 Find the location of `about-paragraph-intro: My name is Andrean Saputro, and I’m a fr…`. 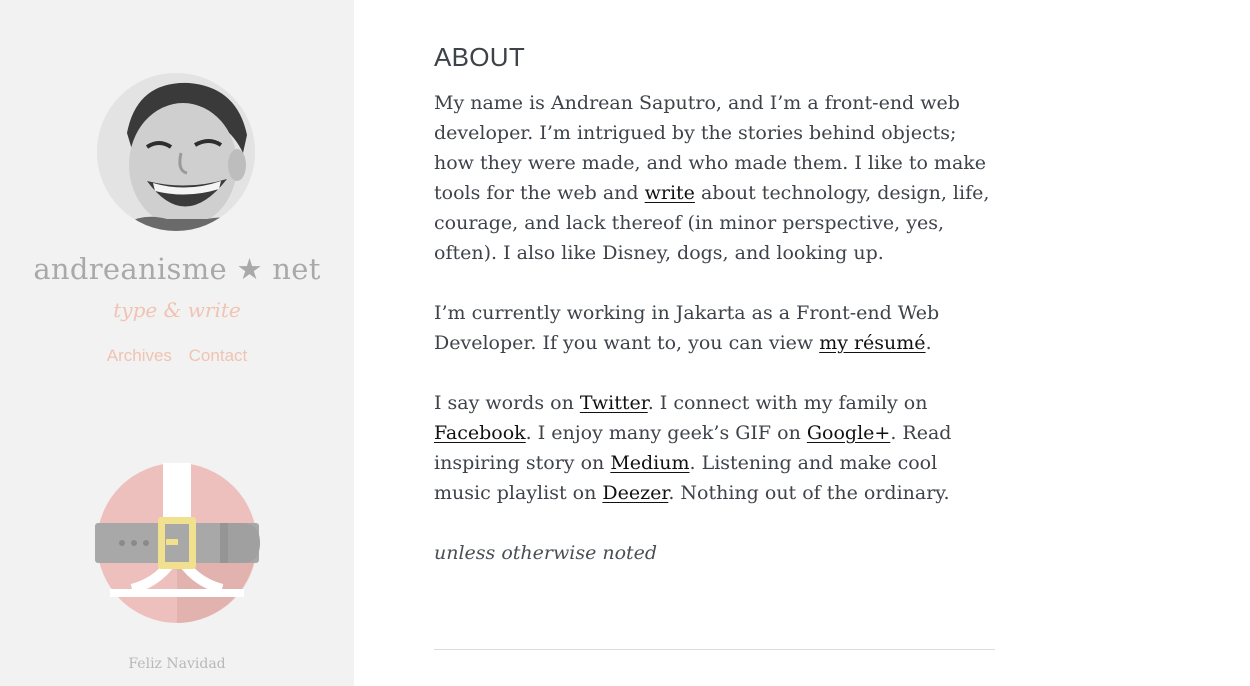

about-paragraph-intro: My name is Andrean Saputro, and I’m a fr… is located at coordinates (714, 178).